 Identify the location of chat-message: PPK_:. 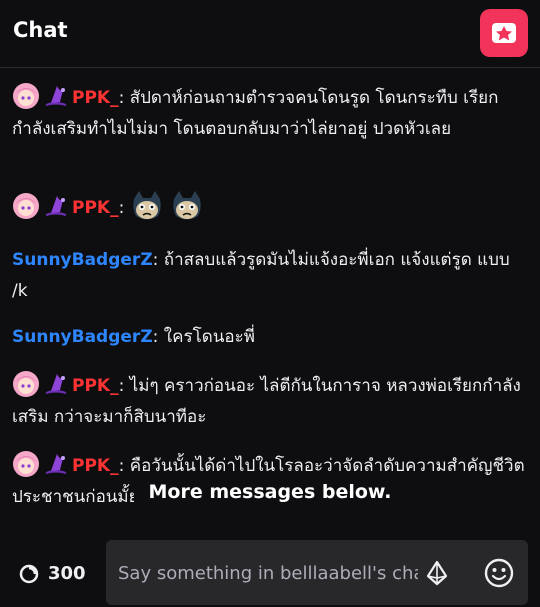
(270, 206).